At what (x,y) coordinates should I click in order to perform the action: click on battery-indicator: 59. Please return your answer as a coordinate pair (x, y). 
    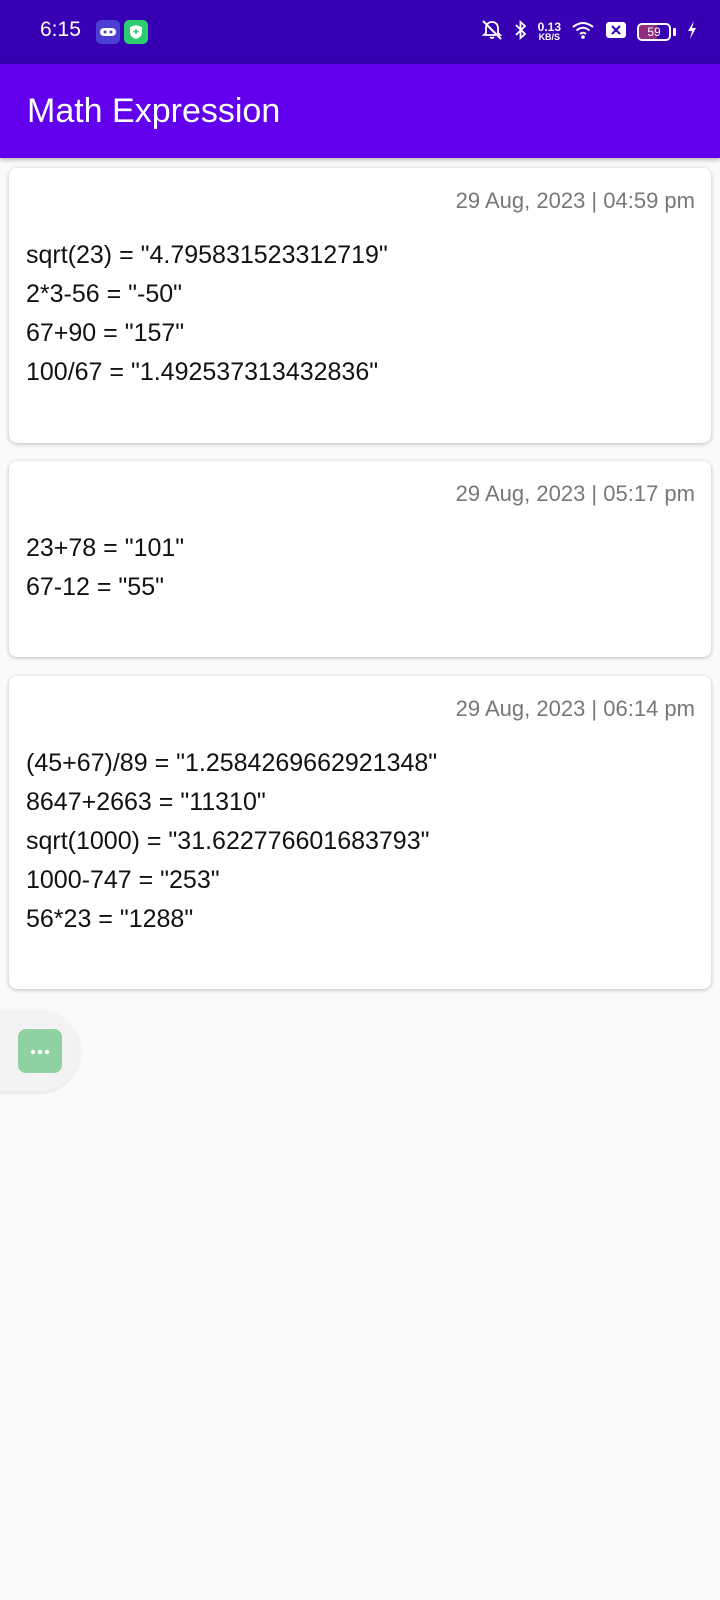
    Looking at the image, I should click on (654, 32).